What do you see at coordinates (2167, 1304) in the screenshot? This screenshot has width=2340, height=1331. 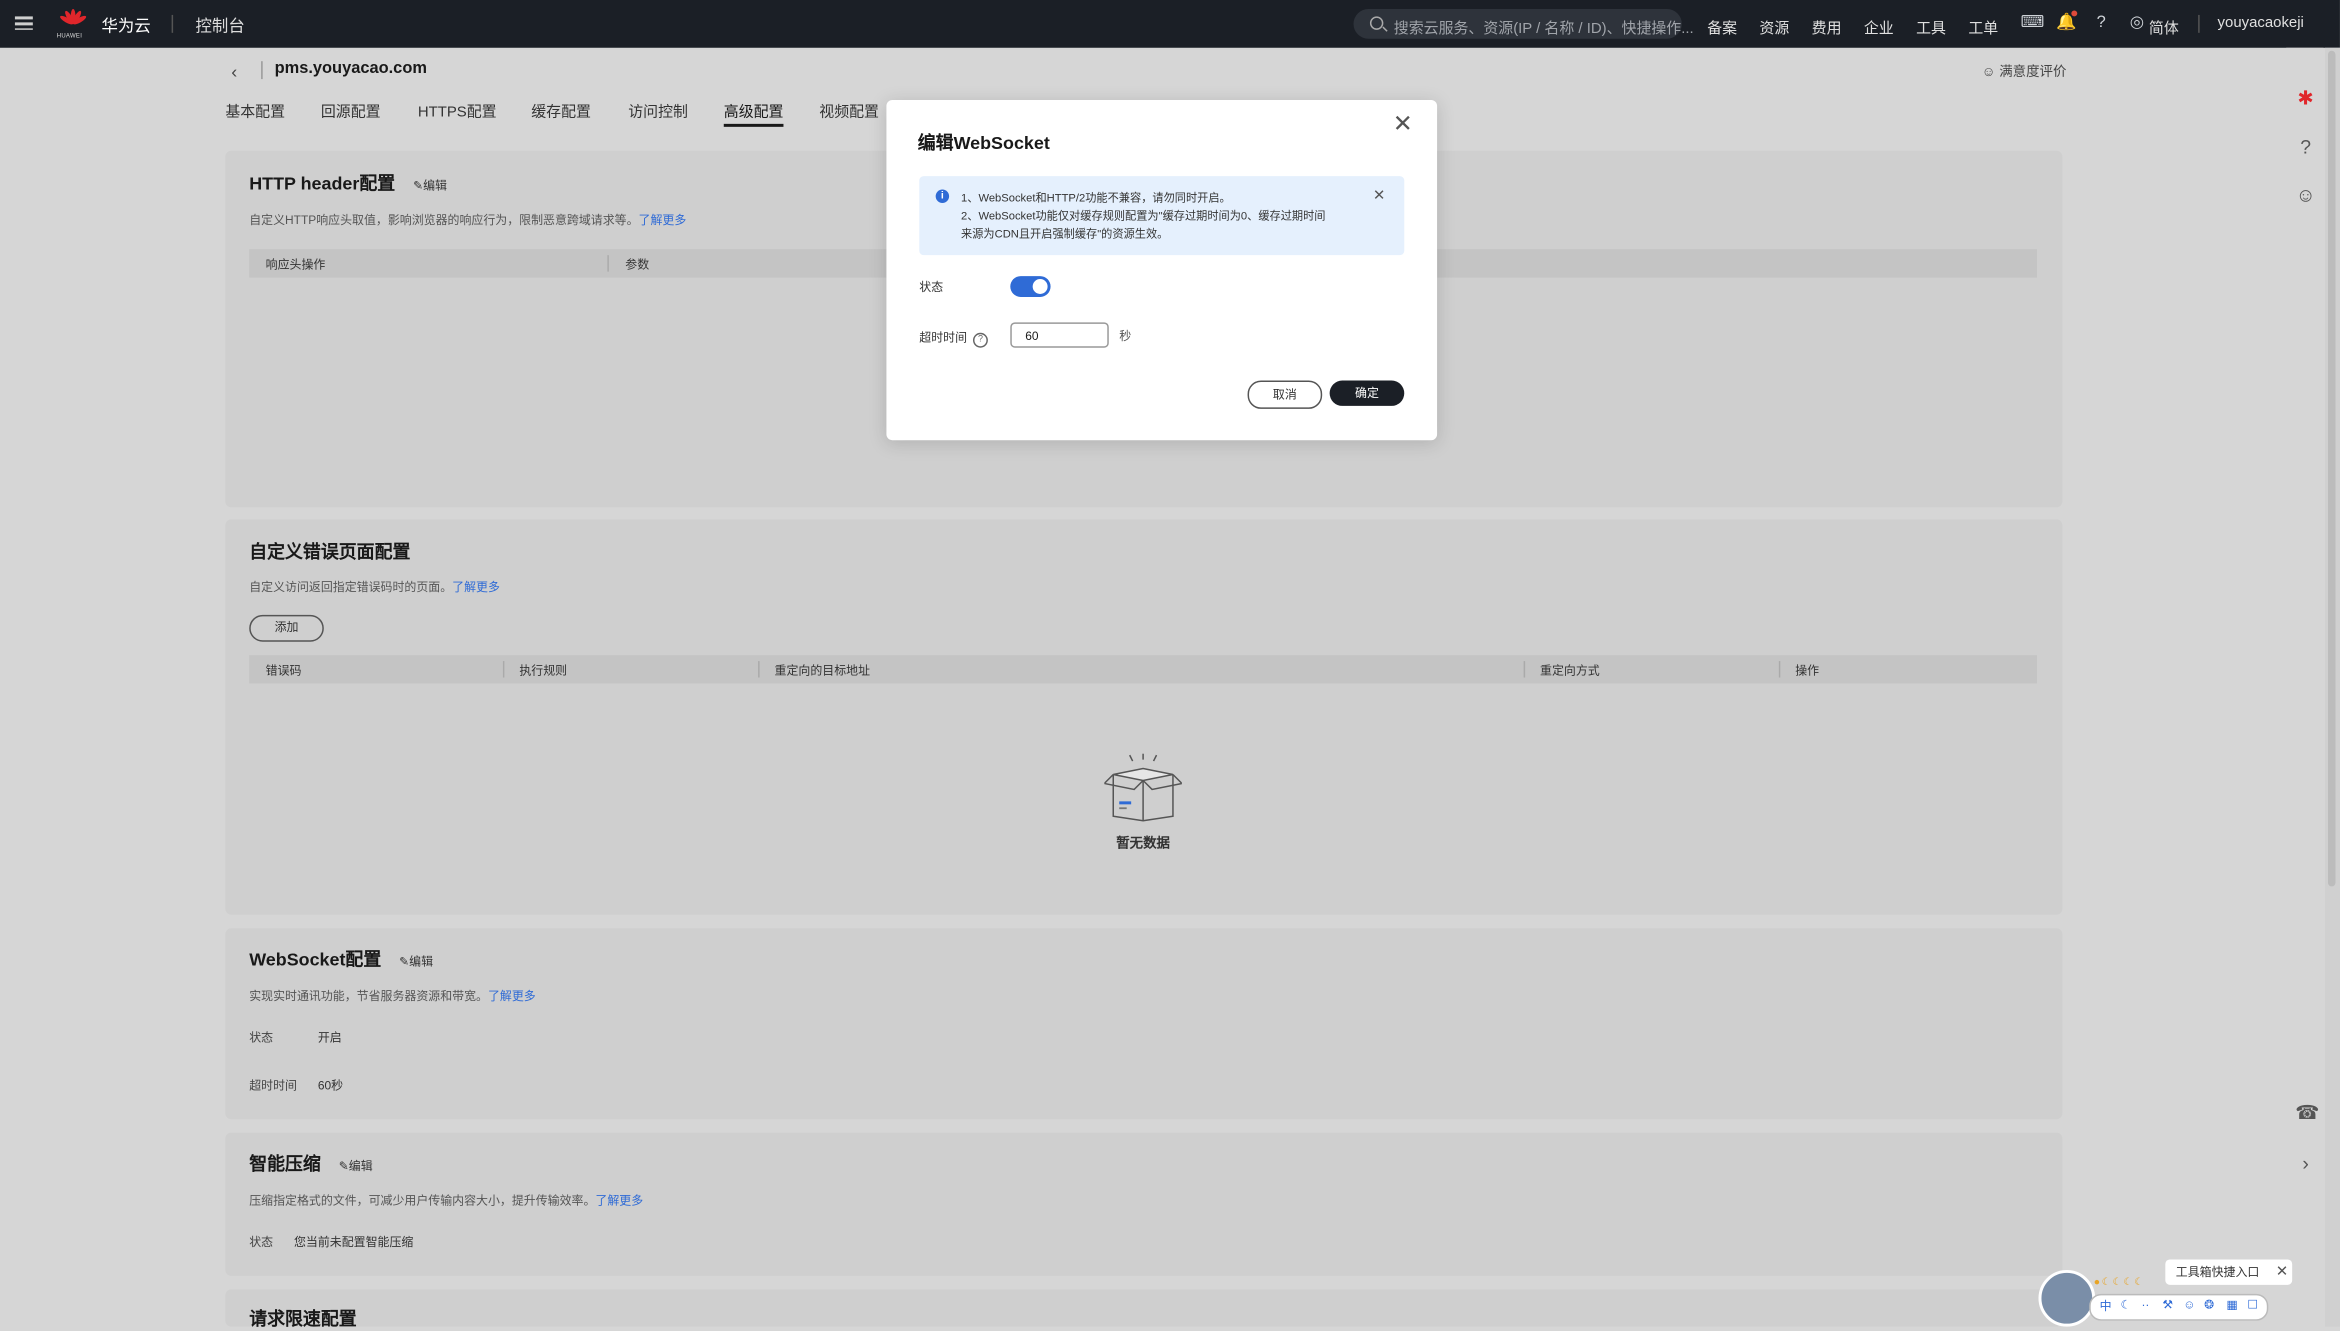 I see `wrench-icon: ⚒` at bounding box center [2167, 1304].